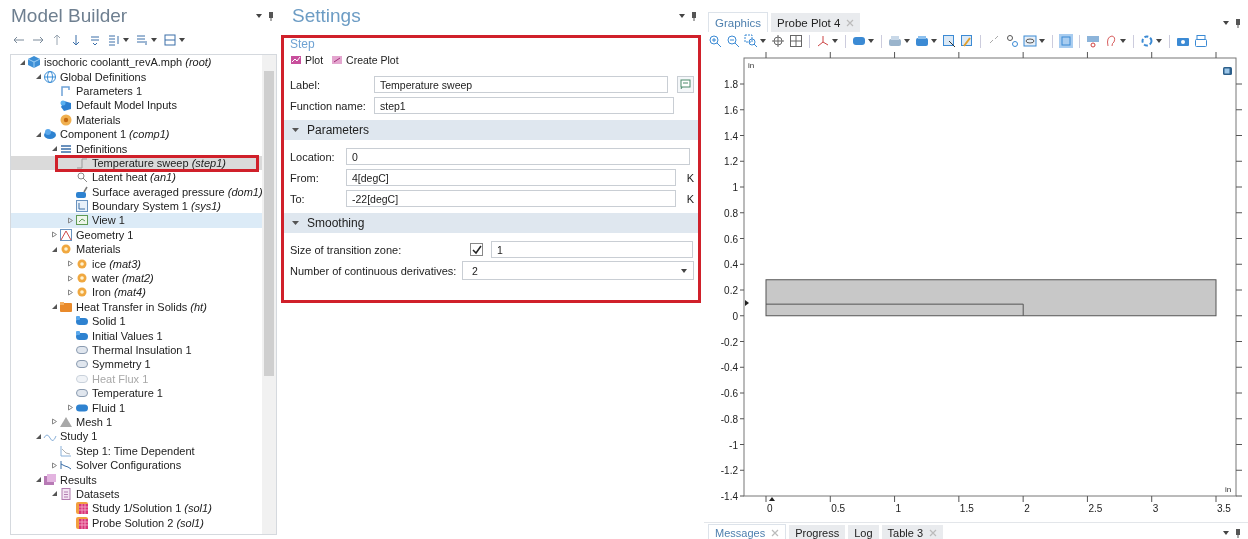 The image size is (1248, 539). Describe the element at coordinates (136, 292) in the screenshot. I see `tree-item: Iron (mat4)` at that location.